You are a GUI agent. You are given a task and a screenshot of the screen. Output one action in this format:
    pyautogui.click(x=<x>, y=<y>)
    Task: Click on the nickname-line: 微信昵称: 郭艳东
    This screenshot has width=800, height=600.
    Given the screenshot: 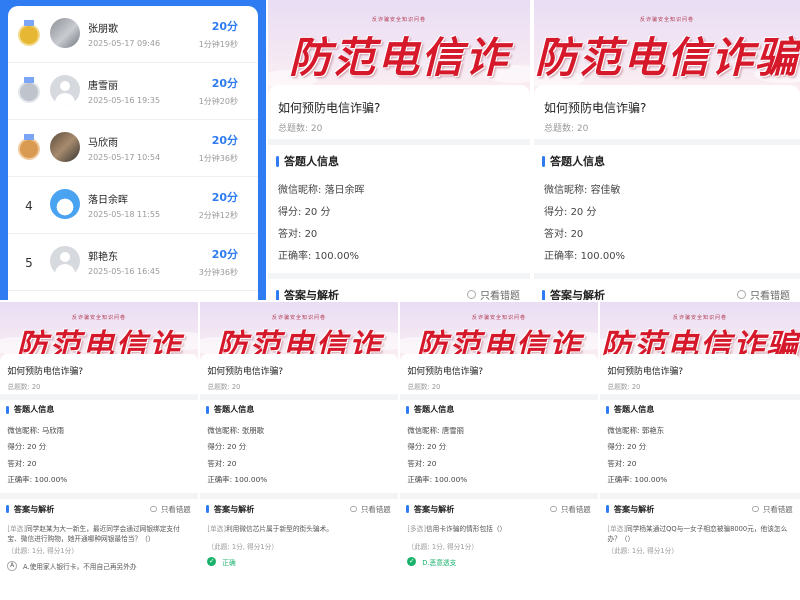 What is the action you would take?
    pyautogui.click(x=635, y=430)
    